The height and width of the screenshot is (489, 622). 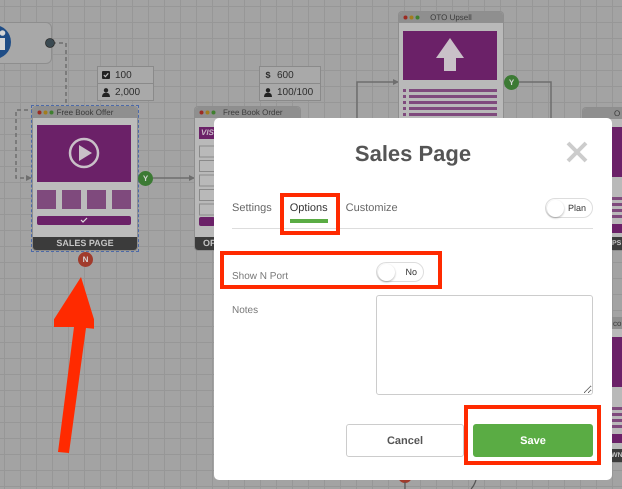 What do you see at coordinates (26, 43) in the screenshot?
I see `start-node` at bounding box center [26, 43].